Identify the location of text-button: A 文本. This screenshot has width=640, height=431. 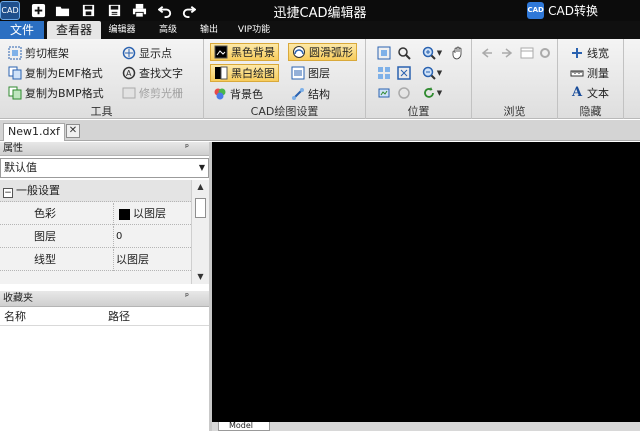
(589, 93).